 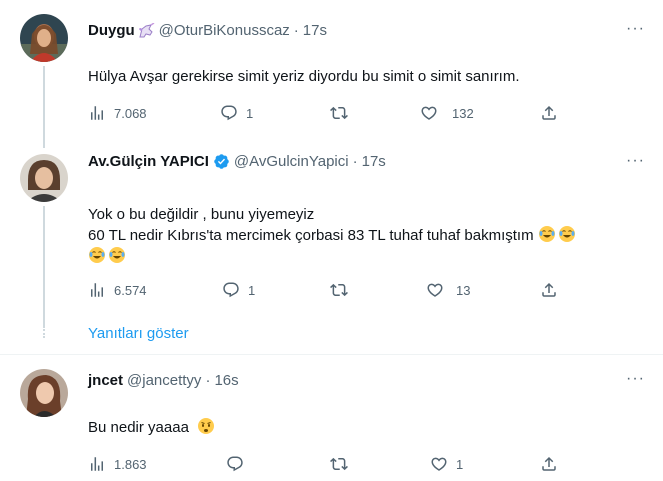 I want to click on views-count: 1.863, so click(x=130, y=464).